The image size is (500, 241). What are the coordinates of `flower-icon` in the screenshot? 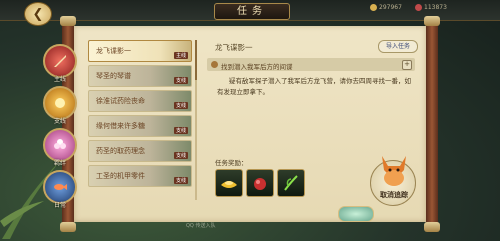 It's located at (60, 144).